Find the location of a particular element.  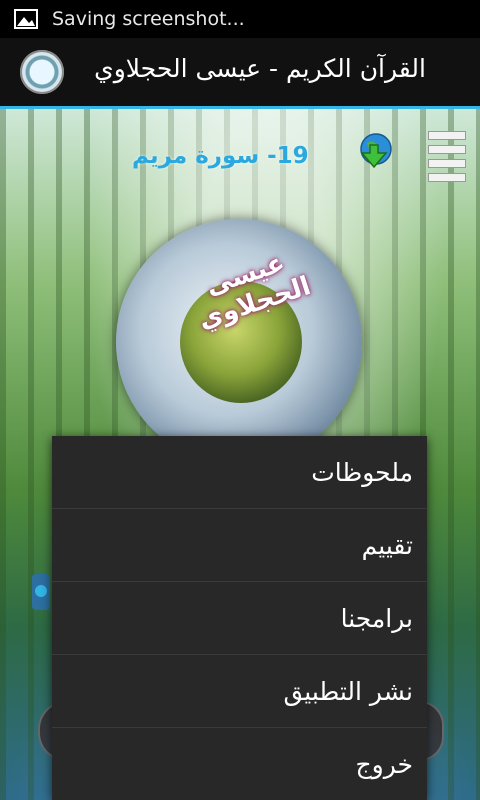

app-logo-icon is located at coordinates (42, 72).